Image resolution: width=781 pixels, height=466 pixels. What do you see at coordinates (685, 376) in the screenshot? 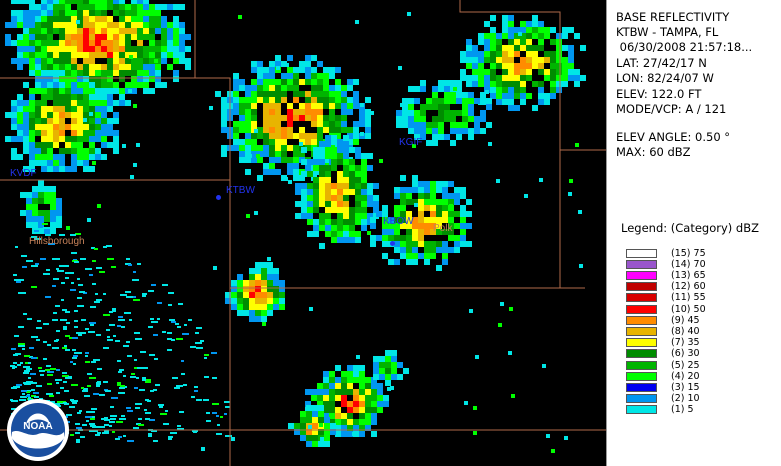
I see `legend-label: (4) 20` at bounding box center [685, 376].